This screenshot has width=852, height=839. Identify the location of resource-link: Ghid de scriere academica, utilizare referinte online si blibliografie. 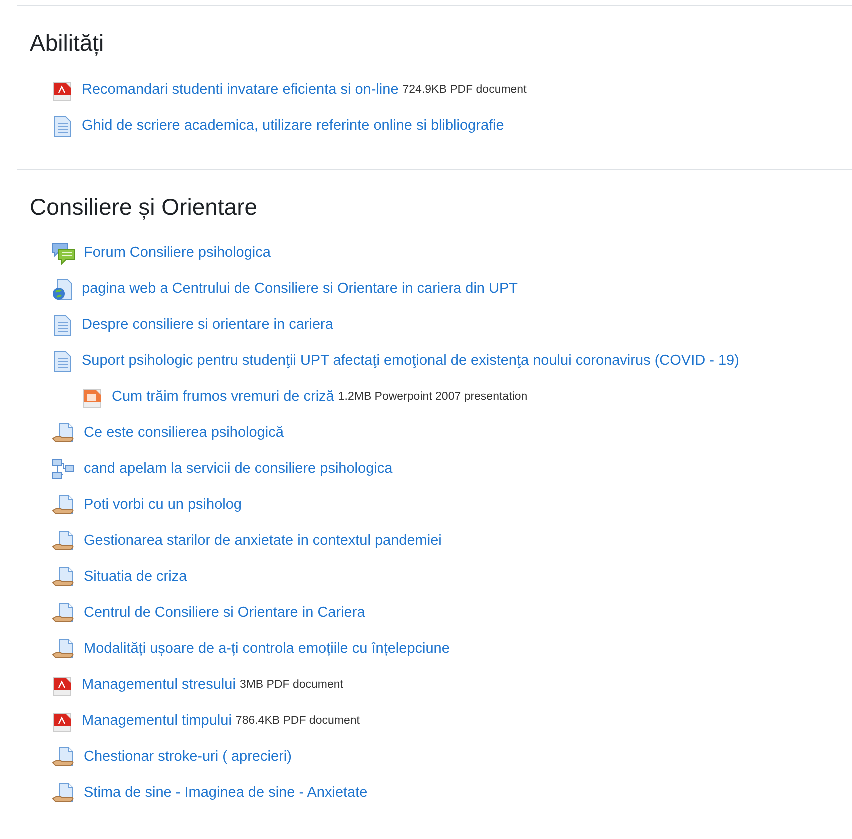
(293, 127).